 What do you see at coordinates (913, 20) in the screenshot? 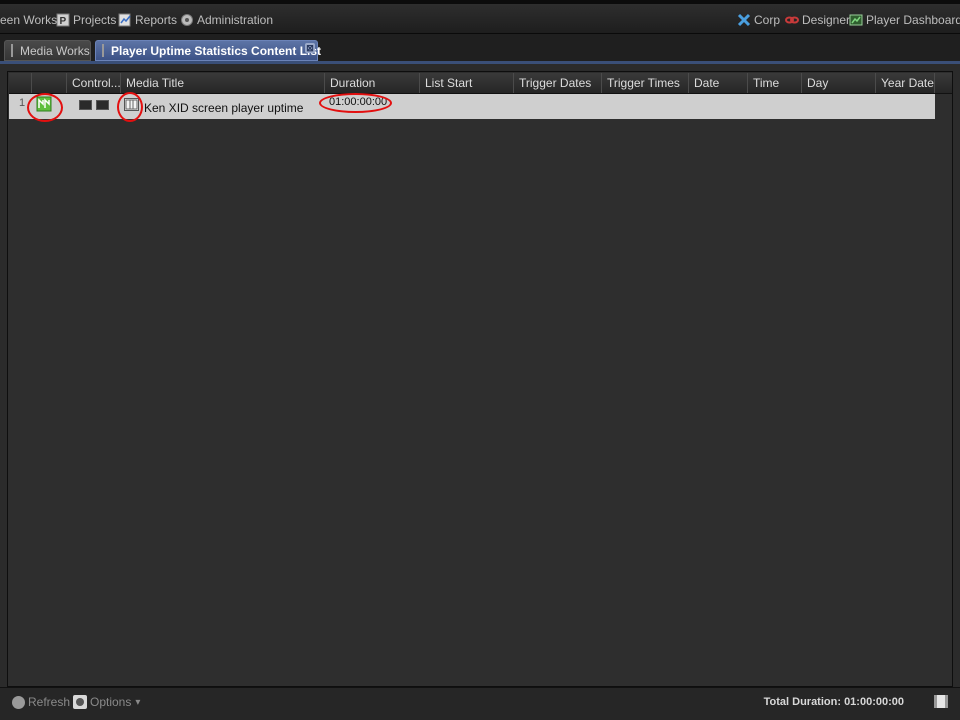
I see `menu-label: Player Dashboard` at bounding box center [913, 20].